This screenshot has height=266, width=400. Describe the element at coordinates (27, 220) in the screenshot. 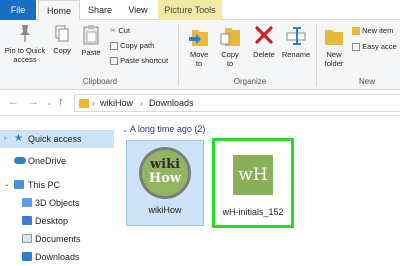

I see `desktop-icon` at that location.